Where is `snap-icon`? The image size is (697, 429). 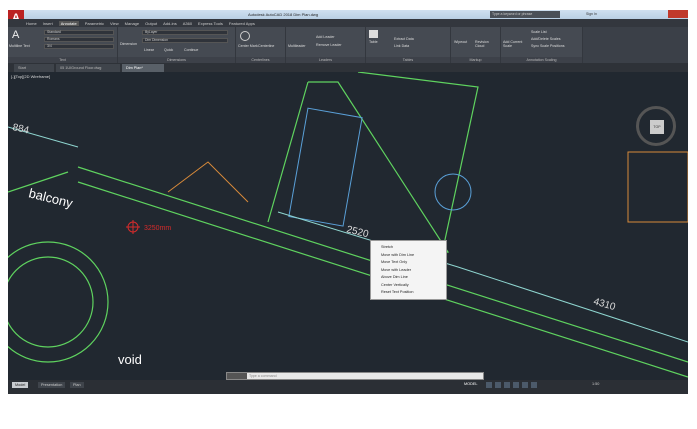
snap-icon is located at coordinates (498, 385).